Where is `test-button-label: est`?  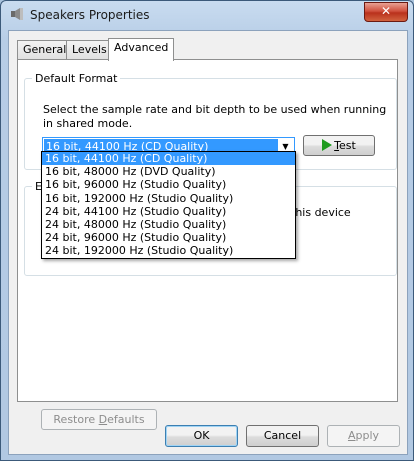
test-button-label: est is located at coordinates (347, 145).